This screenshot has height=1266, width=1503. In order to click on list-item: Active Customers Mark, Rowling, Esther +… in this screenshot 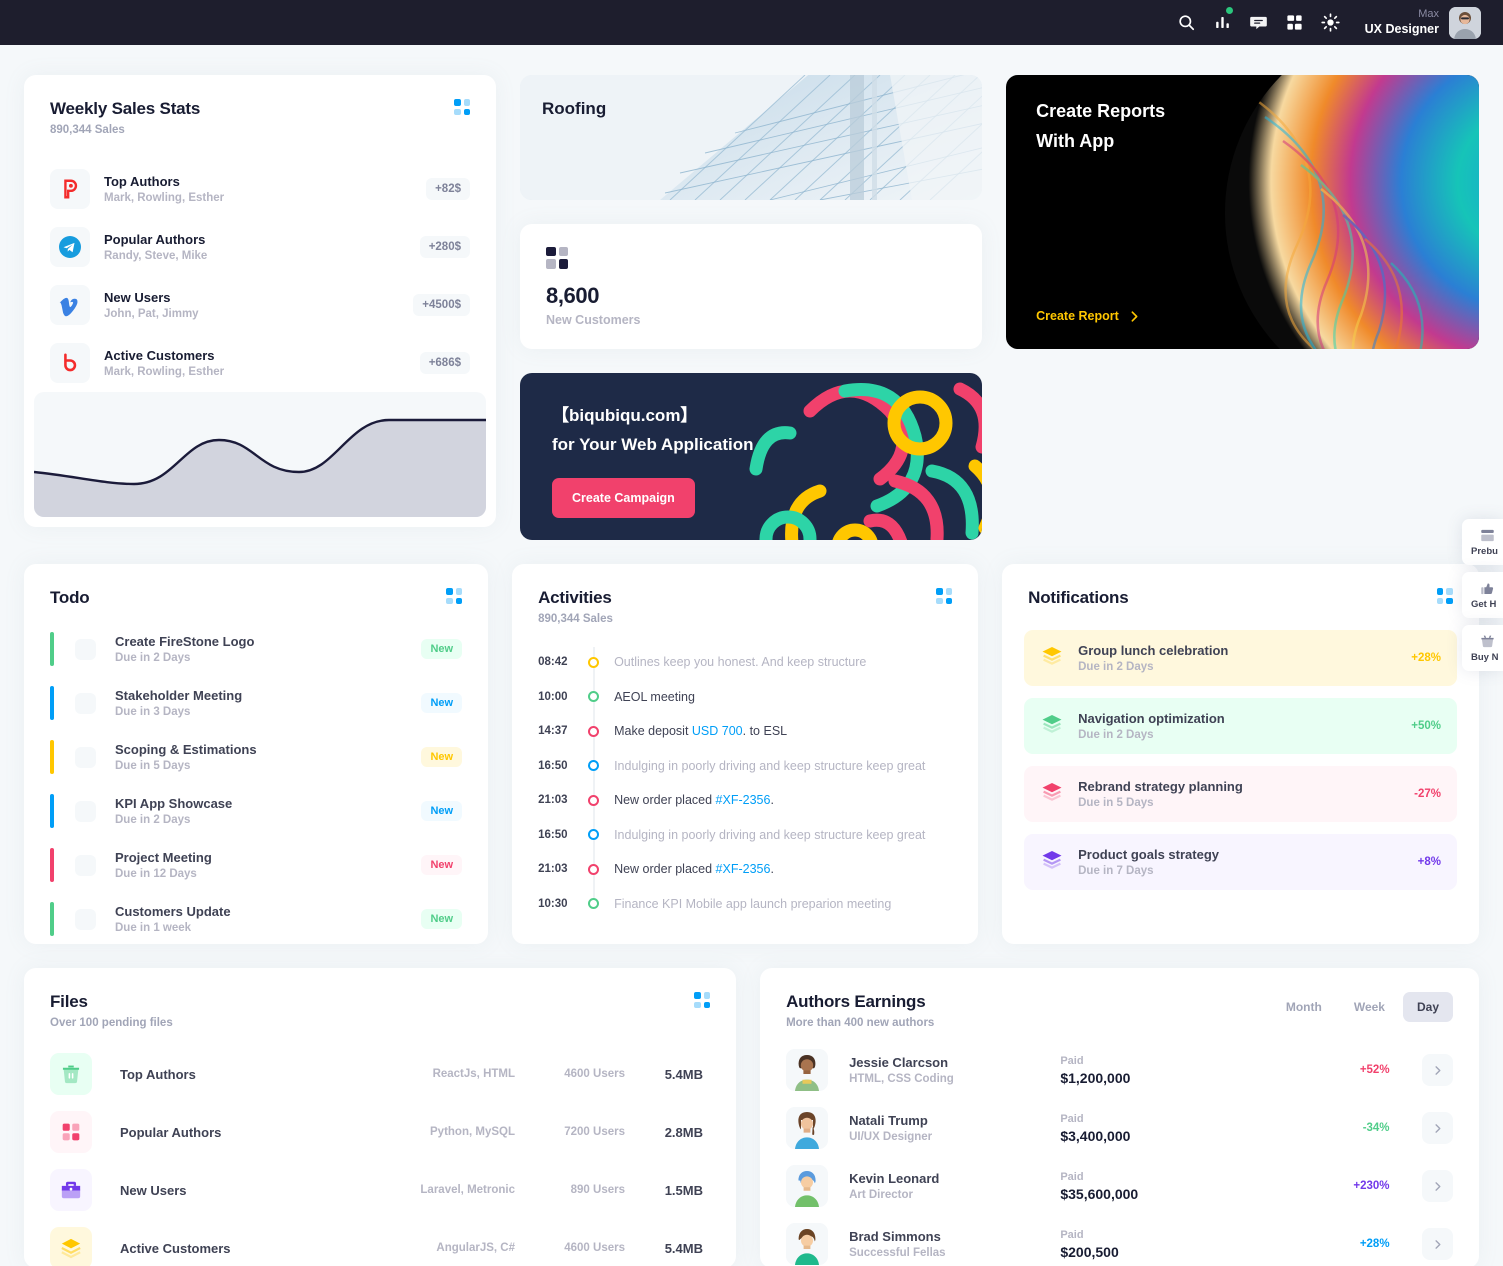, I will do `click(260, 363)`.